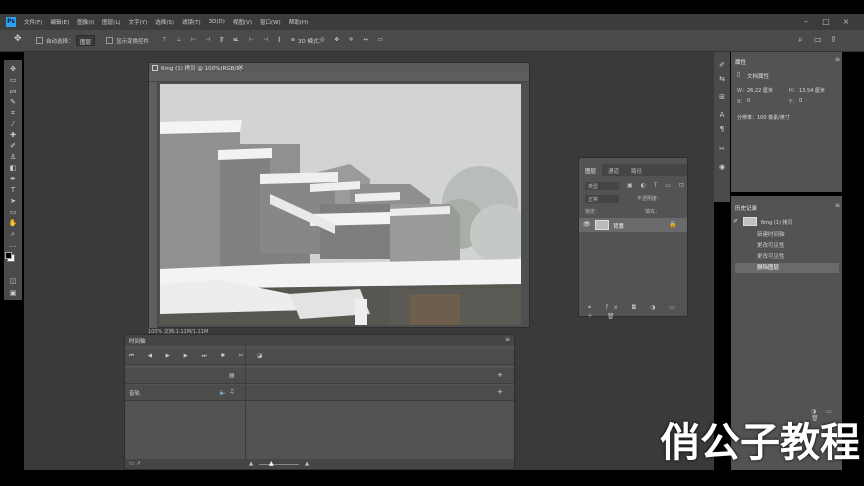 The height and width of the screenshot is (486, 864). Describe the element at coordinates (800, 40) in the screenshot. I see `search-icon: ⌕` at that location.